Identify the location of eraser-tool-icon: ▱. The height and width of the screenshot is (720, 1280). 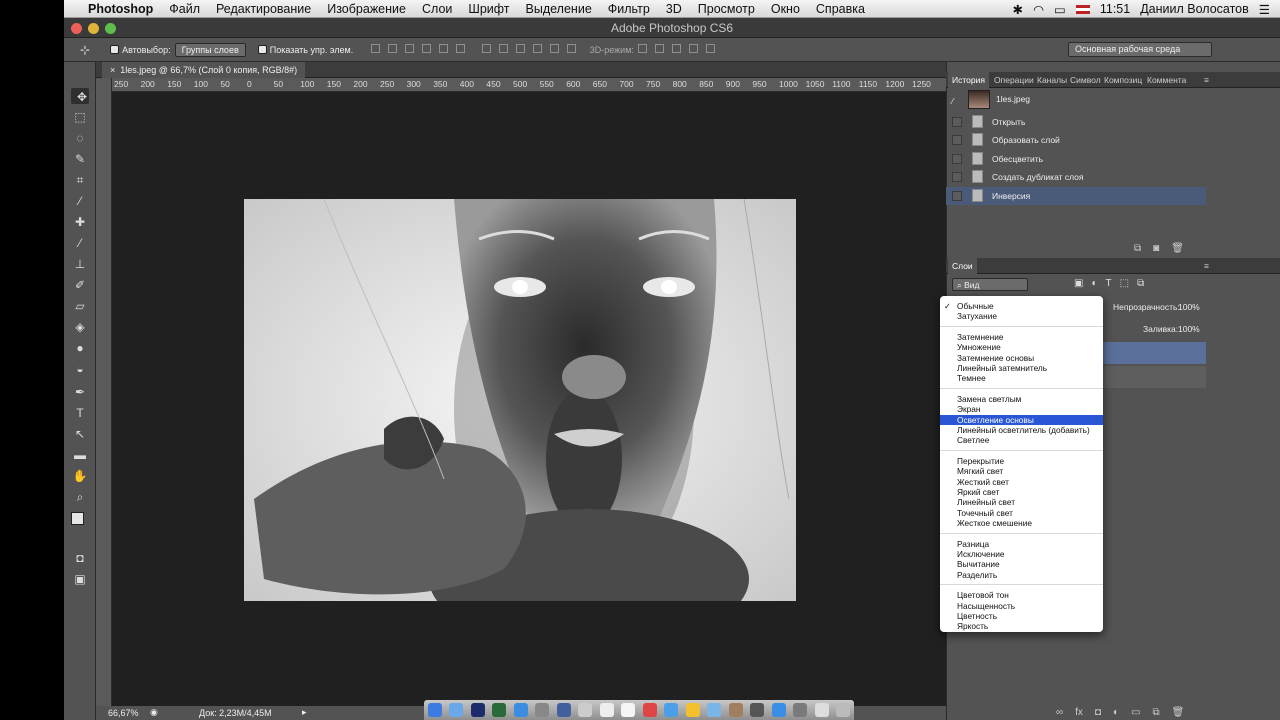
(80, 306).